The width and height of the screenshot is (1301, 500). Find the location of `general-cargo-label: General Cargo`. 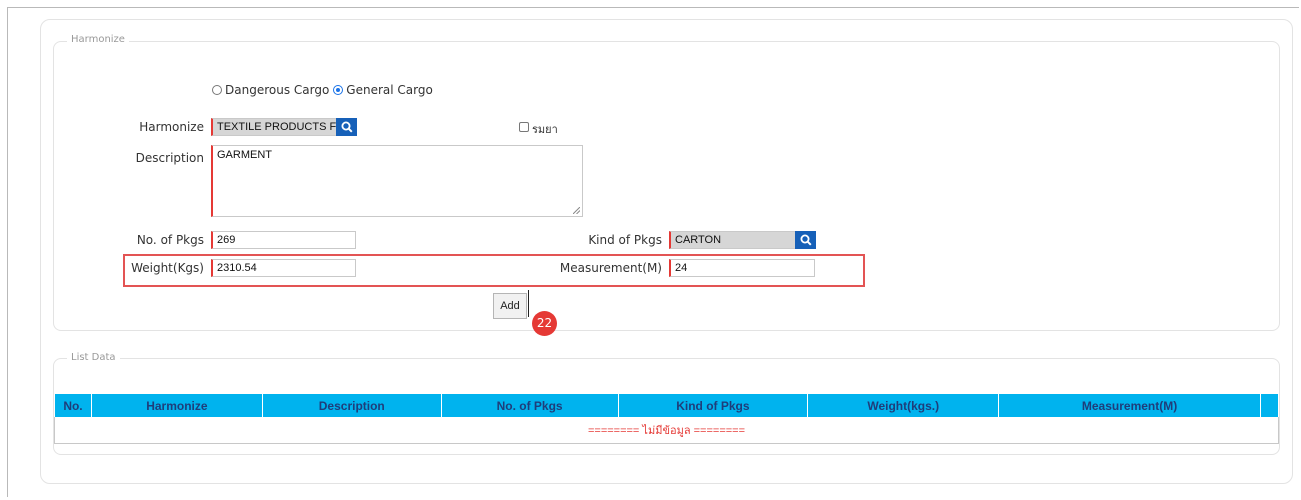

general-cargo-label: General Cargo is located at coordinates (389, 90).